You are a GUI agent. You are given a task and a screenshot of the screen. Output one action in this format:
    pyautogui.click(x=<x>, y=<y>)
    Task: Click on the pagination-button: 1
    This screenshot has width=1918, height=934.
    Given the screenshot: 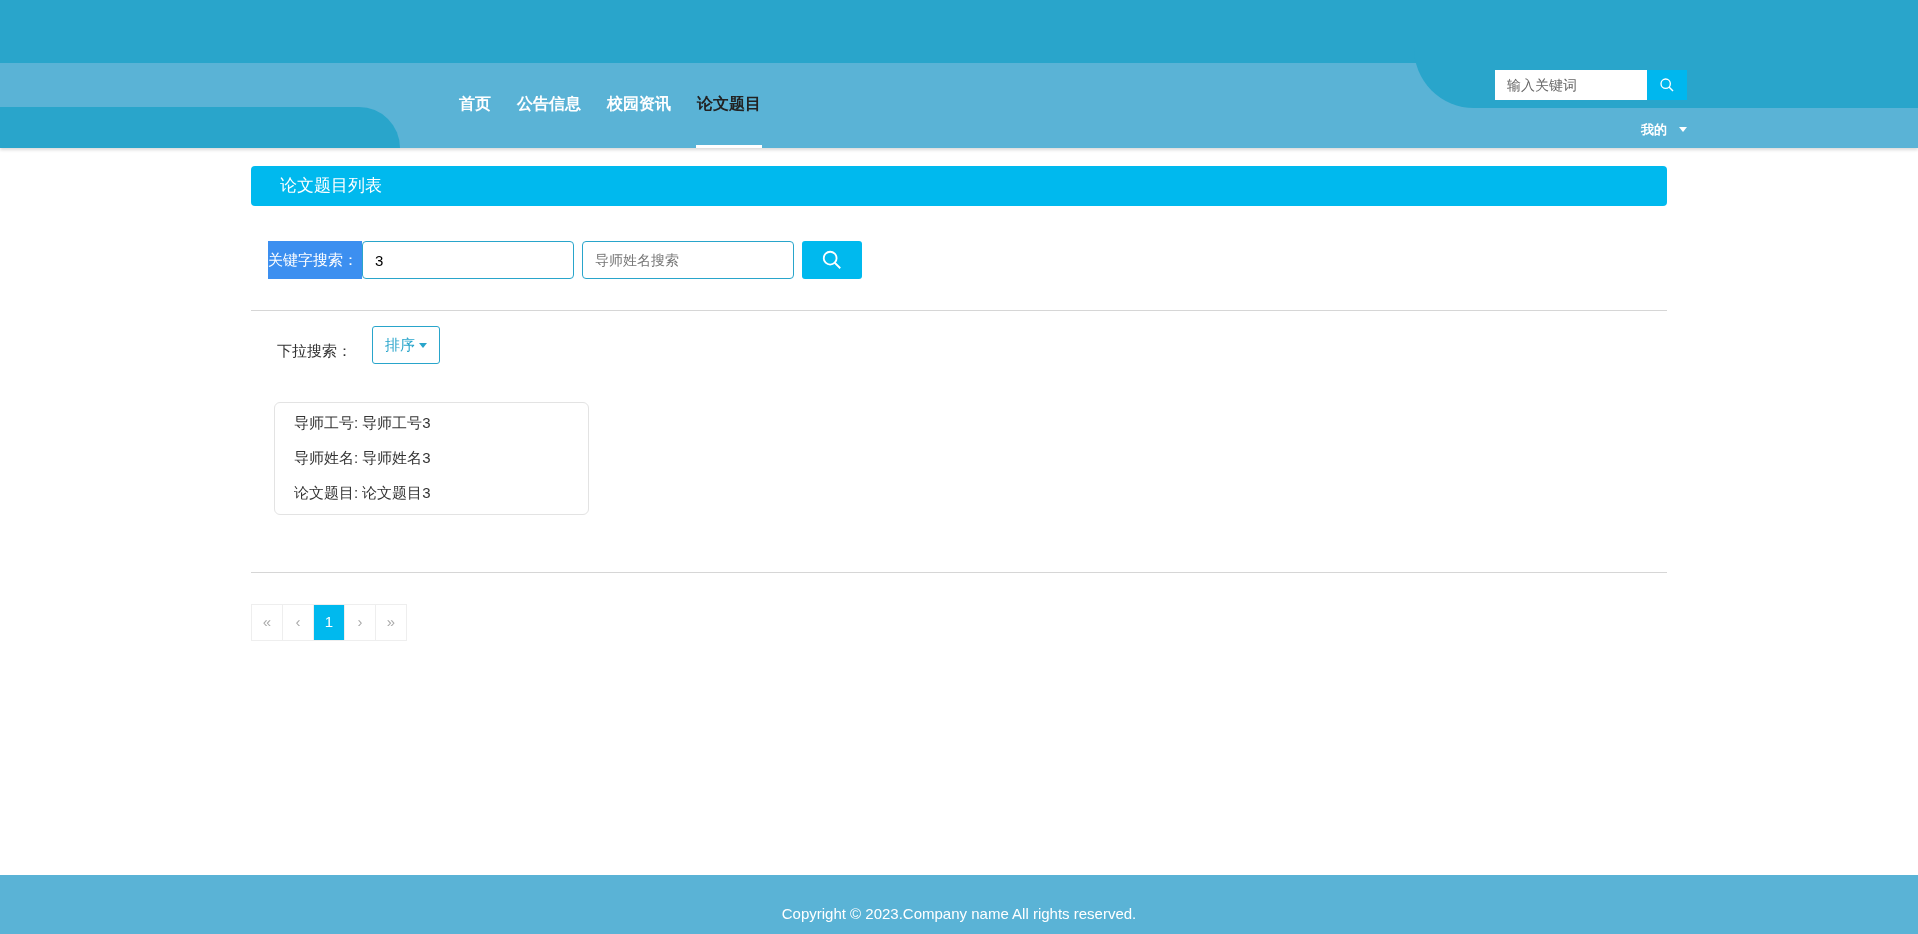 What is the action you would take?
    pyautogui.click(x=329, y=622)
    